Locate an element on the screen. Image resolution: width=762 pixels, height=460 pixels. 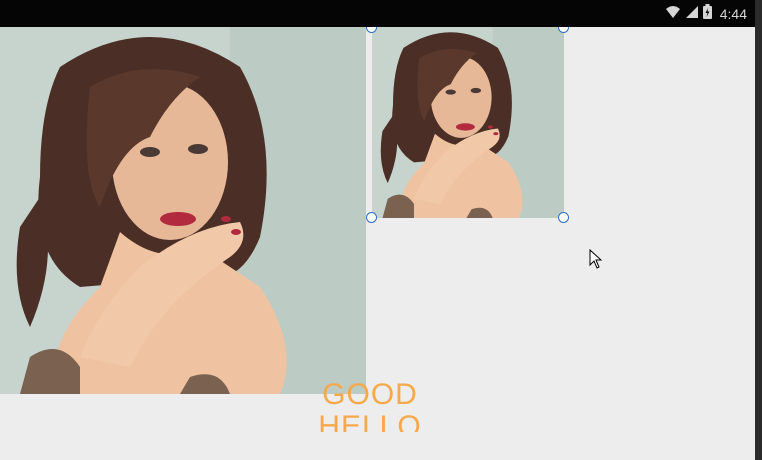
status-icons: 4:44 is located at coordinates (706, 14).